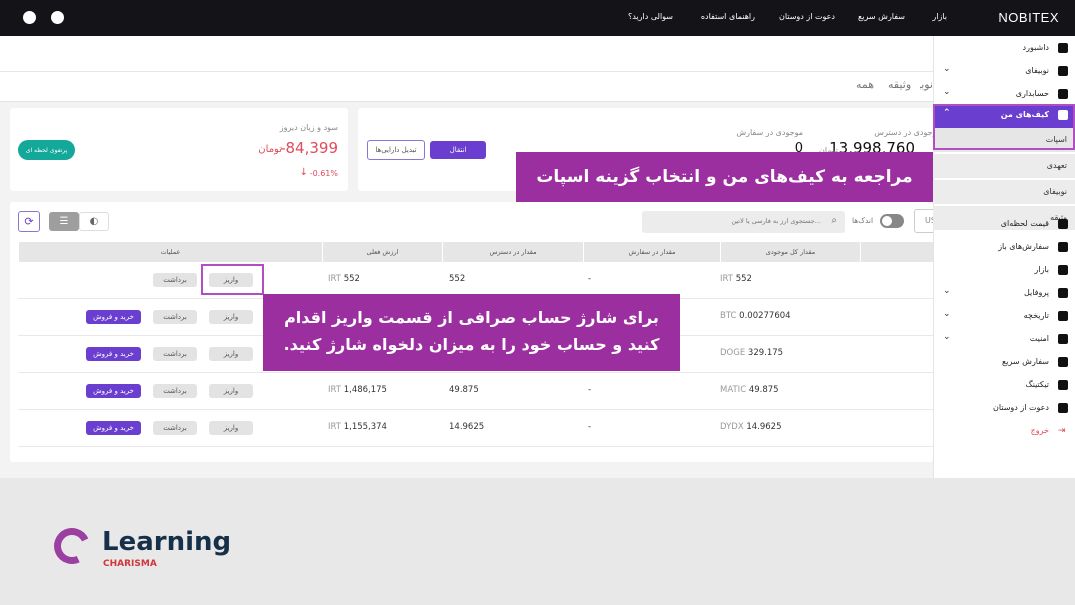  I want to click on profile-icon, so click(29, 17).